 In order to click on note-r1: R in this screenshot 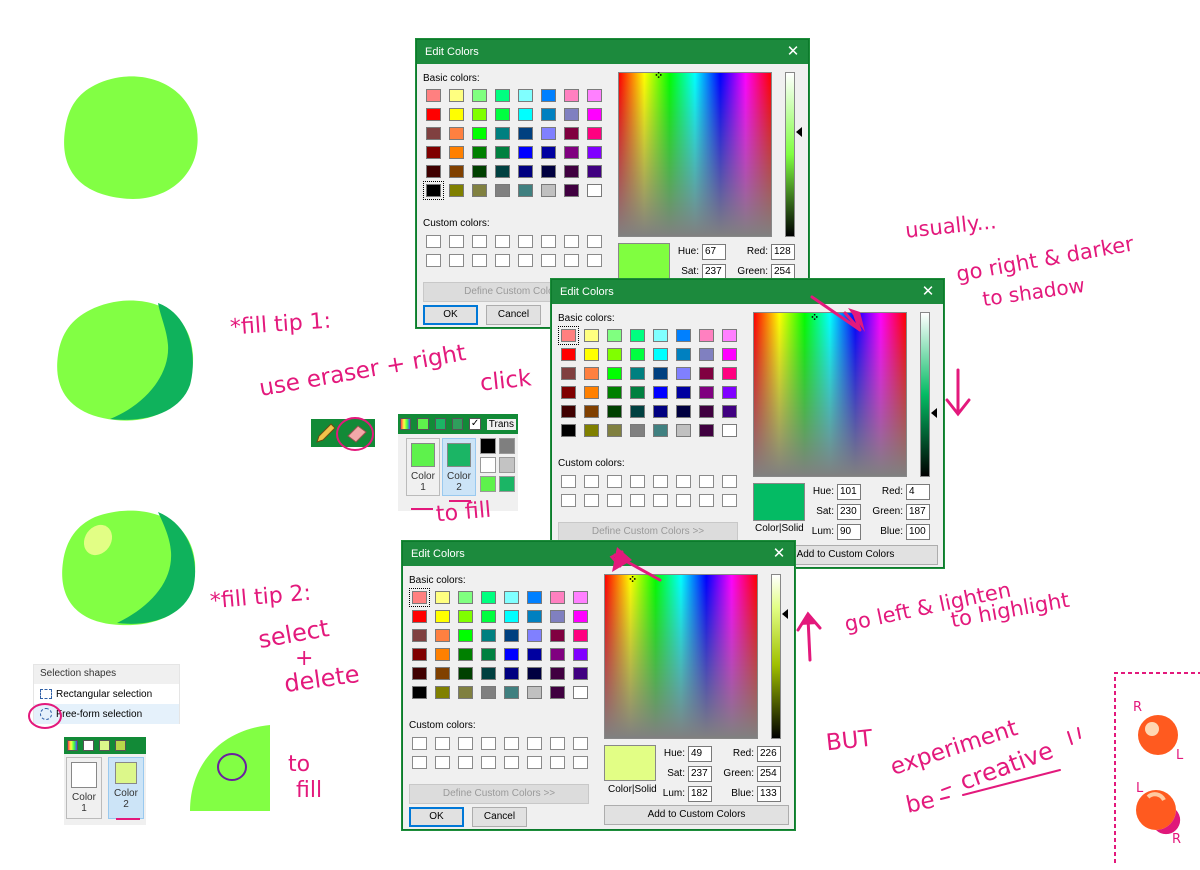, I will do `click(1138, 707)`.